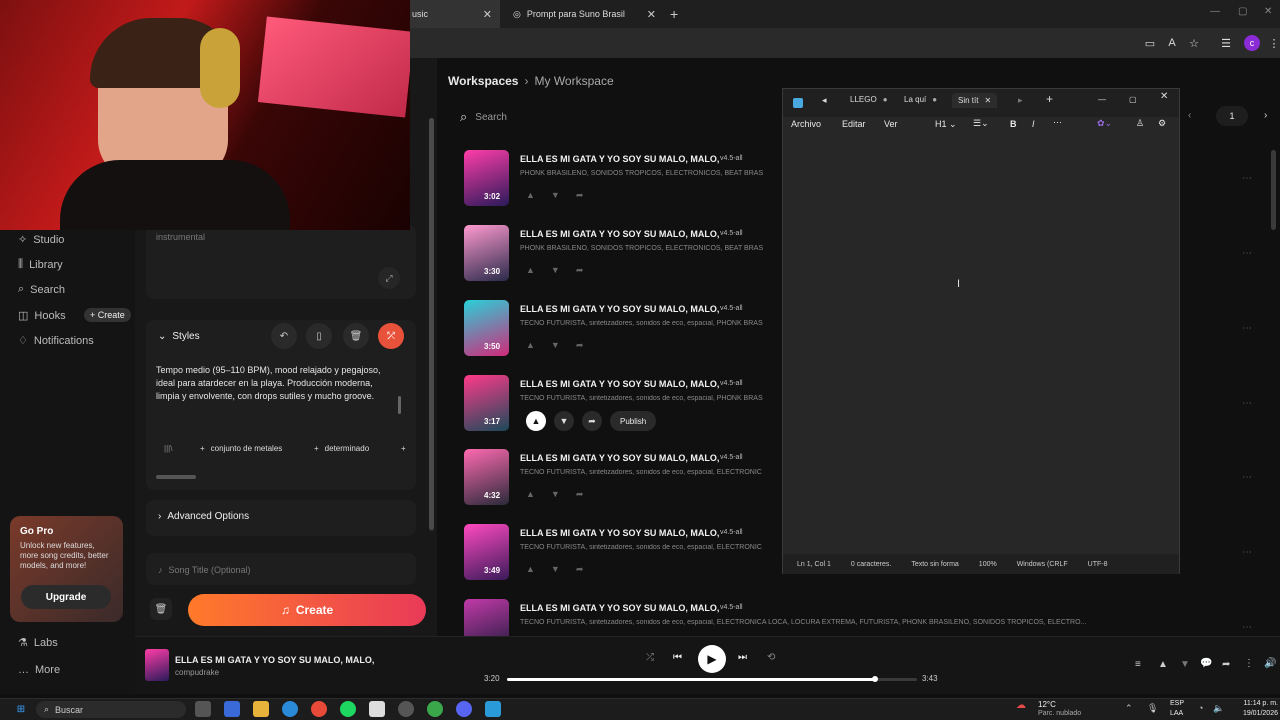 Image resolution: width=1280 pixels, height=720 pixels. Describe the element at coordinates (281, 518) in the screenshot. I see `advanced-options-toggle: › Advanced Options` at that location.